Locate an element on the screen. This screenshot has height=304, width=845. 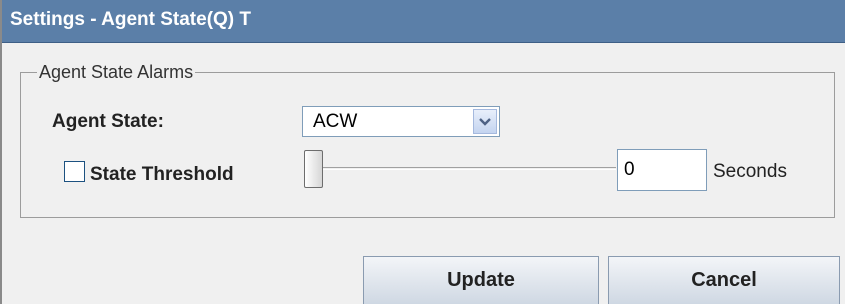
window-title: Settings - Agent State(Q) T is located at coordinates (131, 19).